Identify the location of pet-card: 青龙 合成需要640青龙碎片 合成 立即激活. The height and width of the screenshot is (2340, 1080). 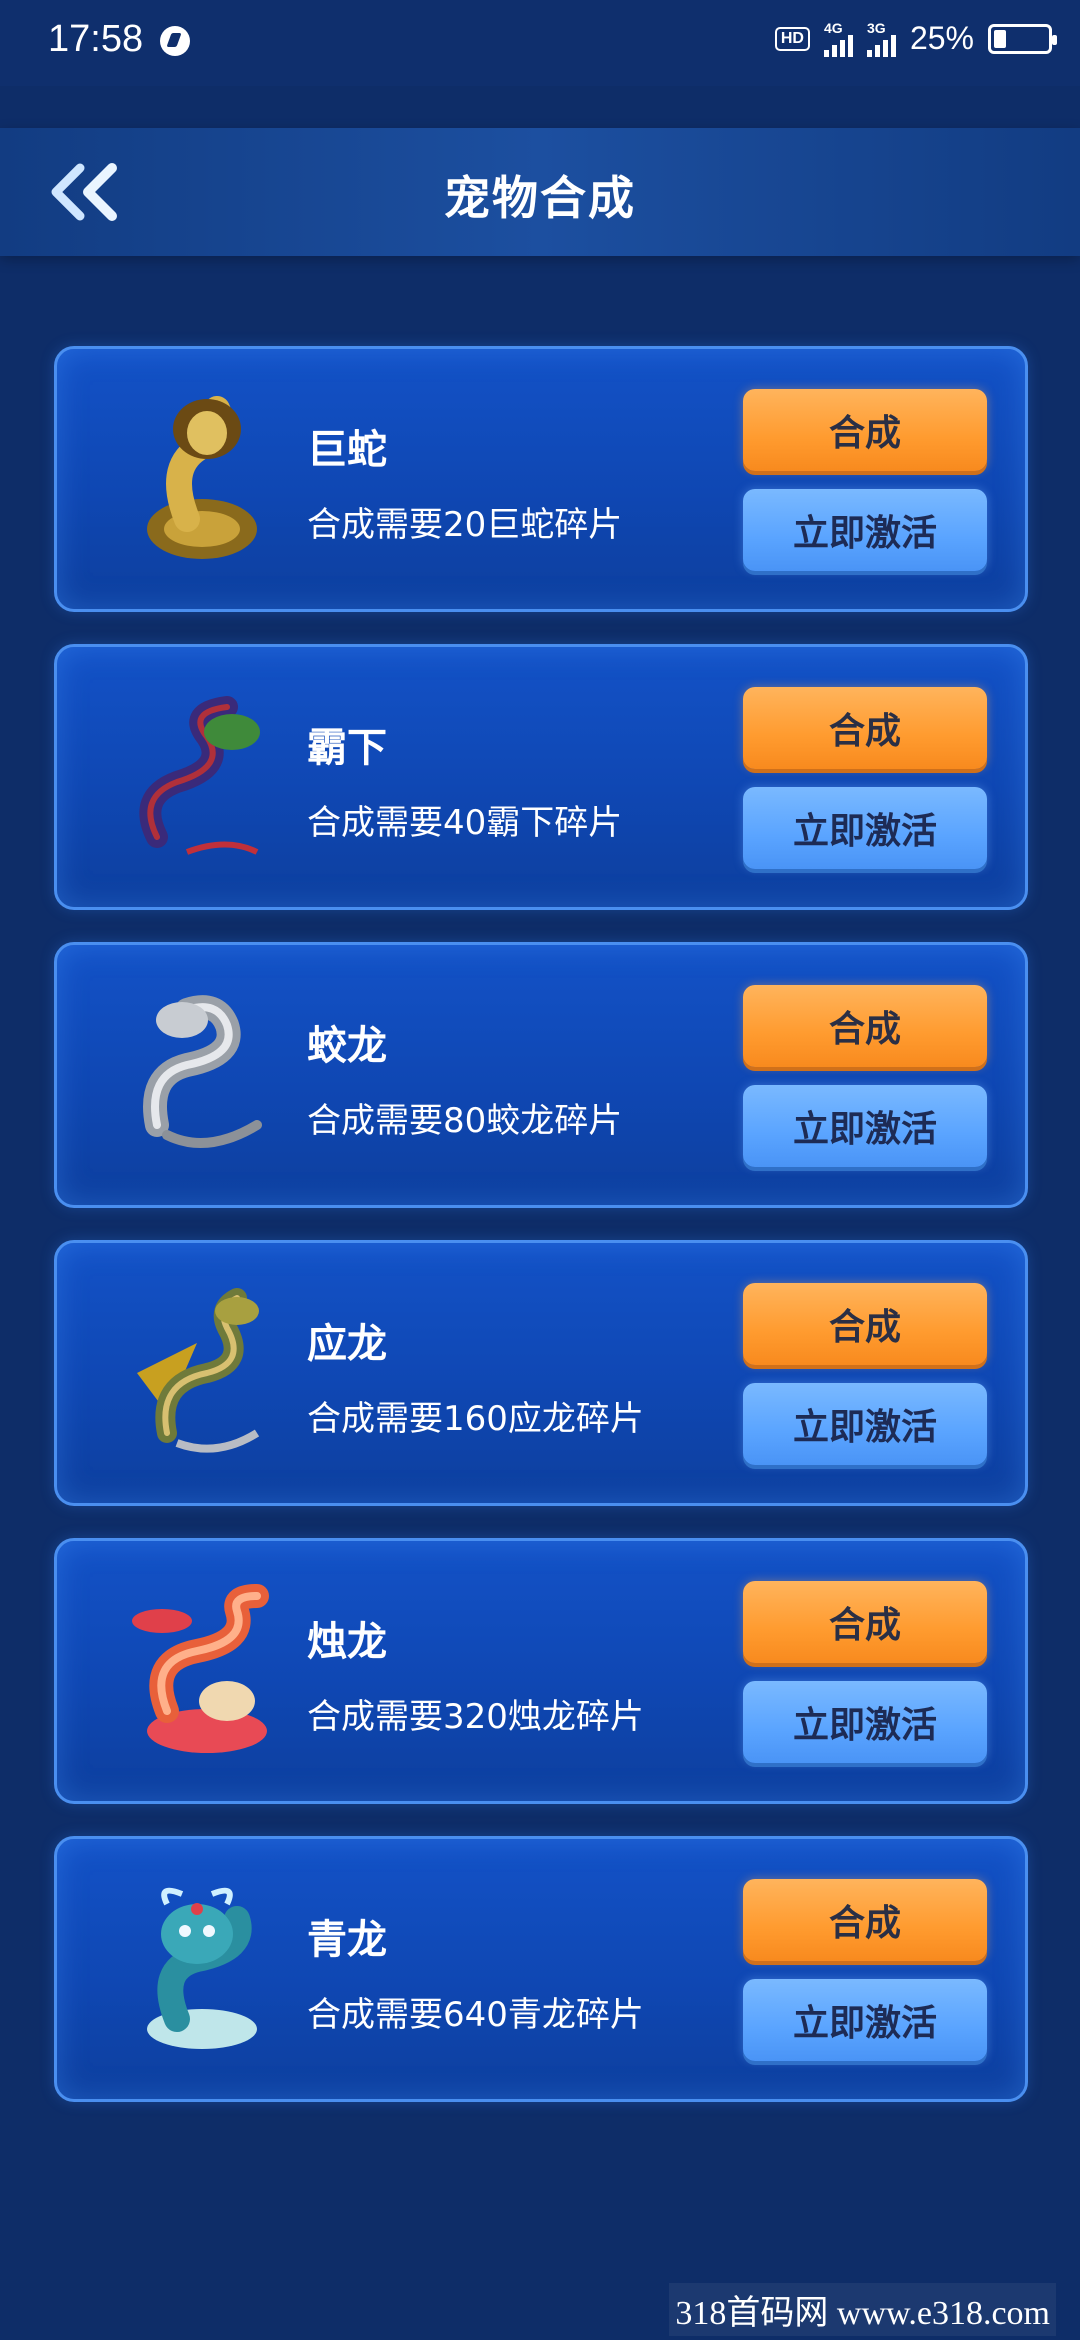
(541, 1969).